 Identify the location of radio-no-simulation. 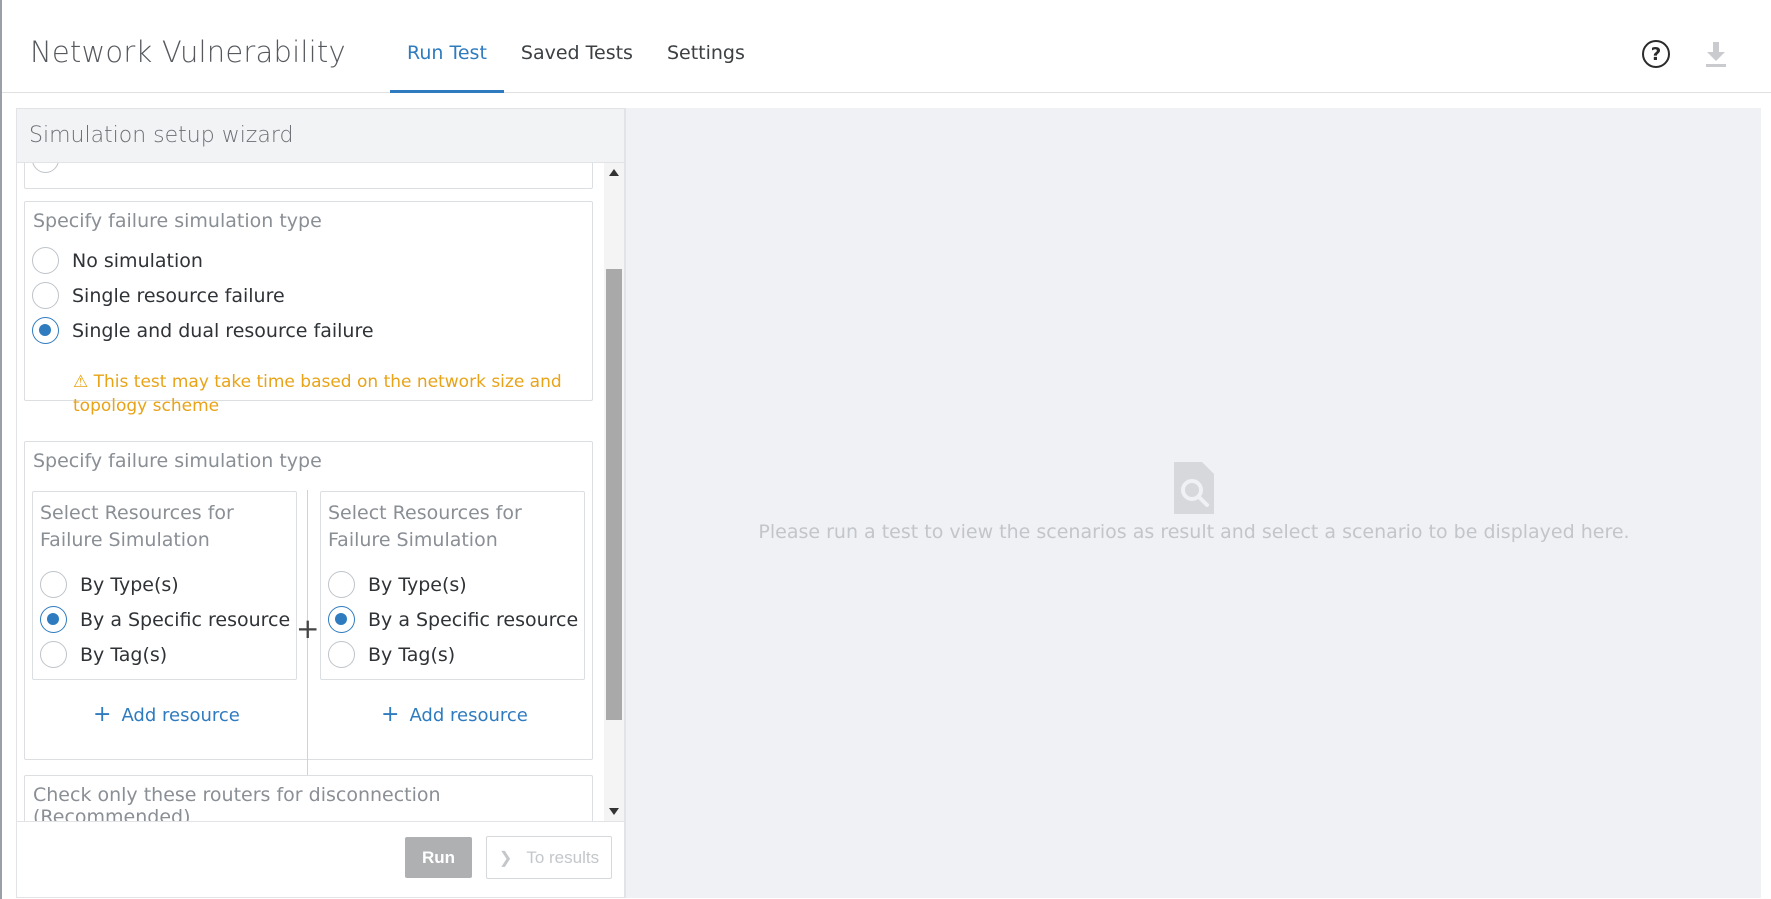
(45, 260).